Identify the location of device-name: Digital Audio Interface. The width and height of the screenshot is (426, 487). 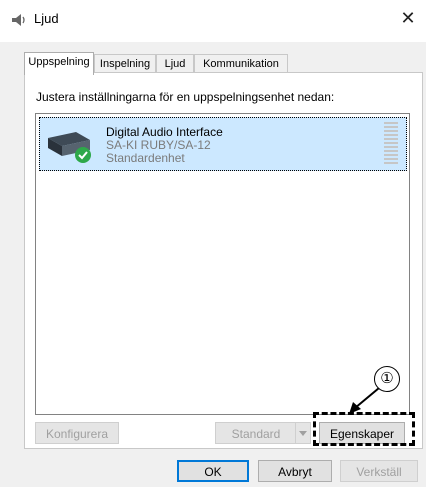
(164, 132).